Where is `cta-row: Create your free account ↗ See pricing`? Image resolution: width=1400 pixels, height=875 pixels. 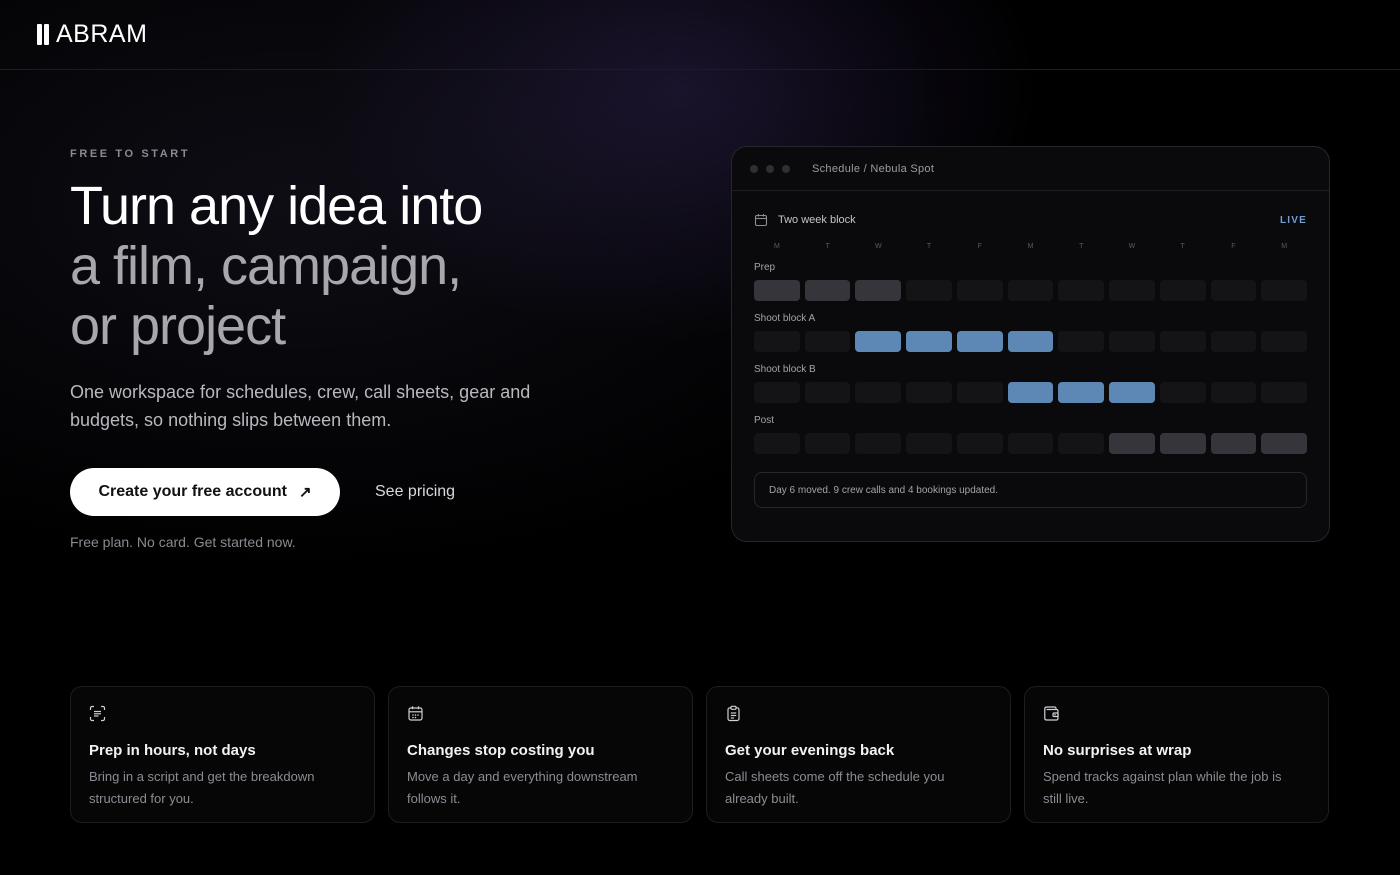 cta-row: Create your free account ↗ See pricing is located at coordinates (370, 492).